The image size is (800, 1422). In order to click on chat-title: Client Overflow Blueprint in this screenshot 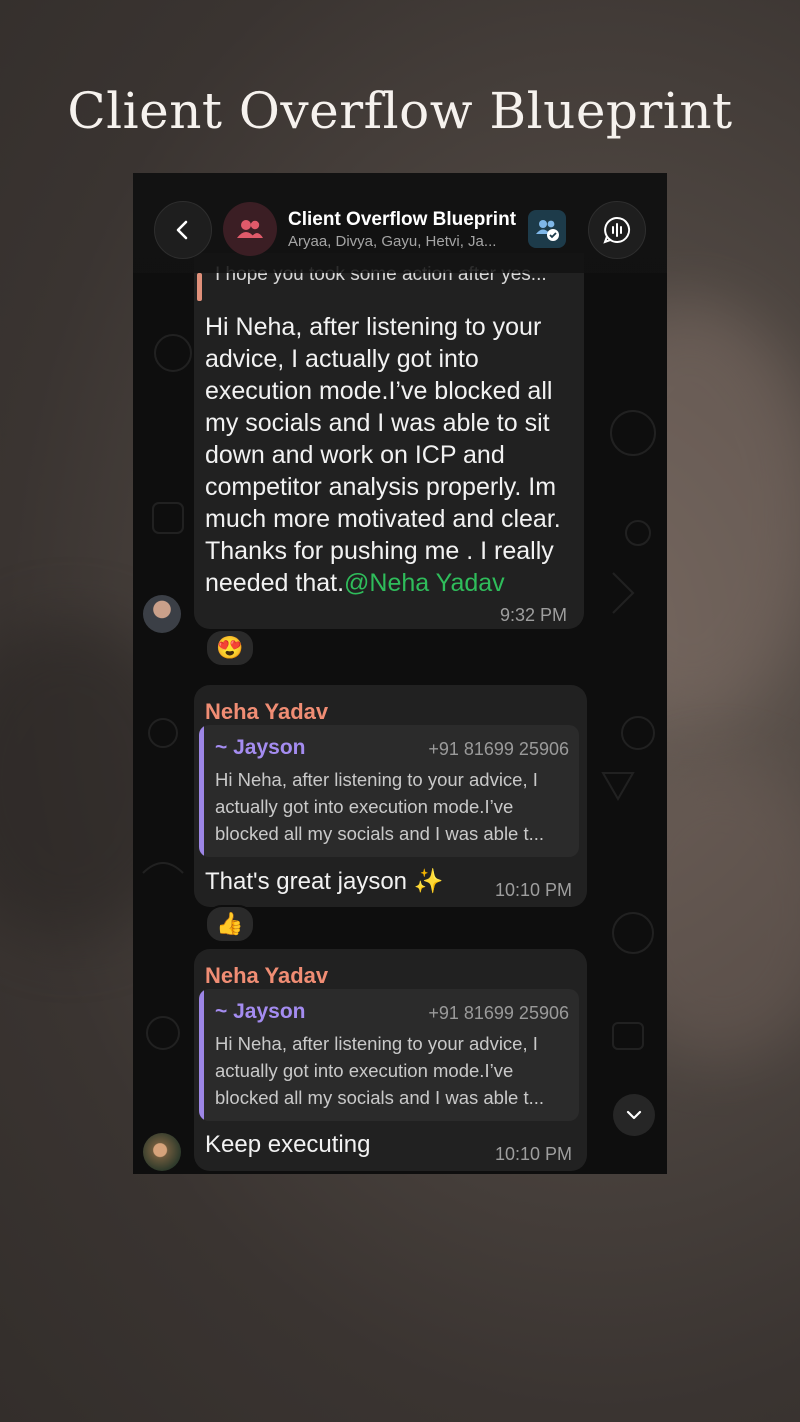, I will do `click(402, 220)`.